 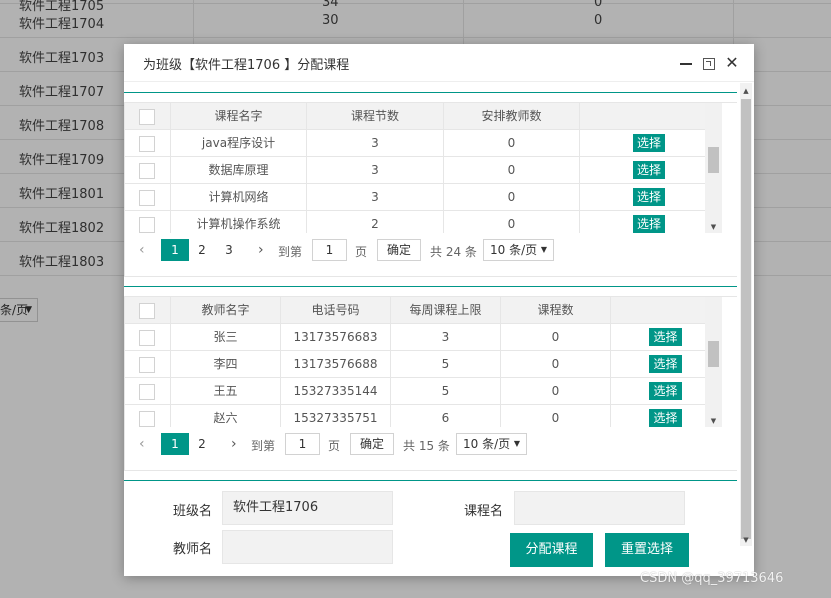 I want to click on dialog-header: 为班级【软件工程1706 】分配课程 ✕, so click(x=439, y=63).